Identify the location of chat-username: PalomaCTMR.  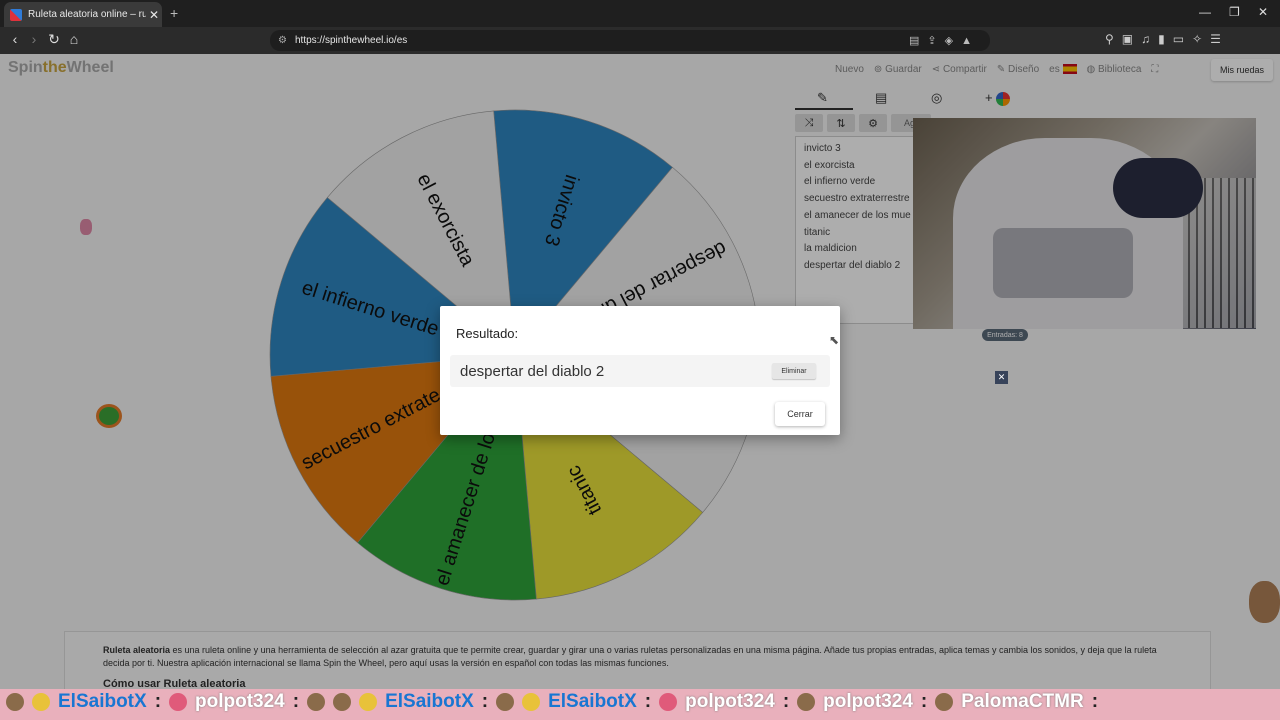
(1022, 701).